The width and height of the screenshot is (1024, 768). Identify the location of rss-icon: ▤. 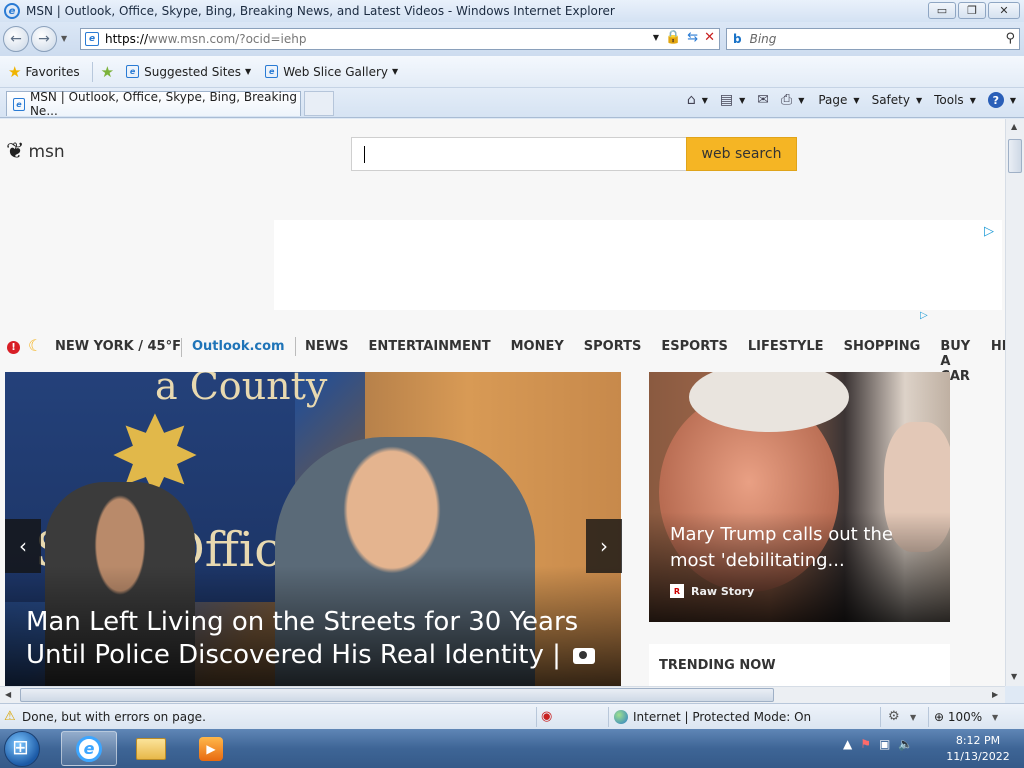
(726, 100).